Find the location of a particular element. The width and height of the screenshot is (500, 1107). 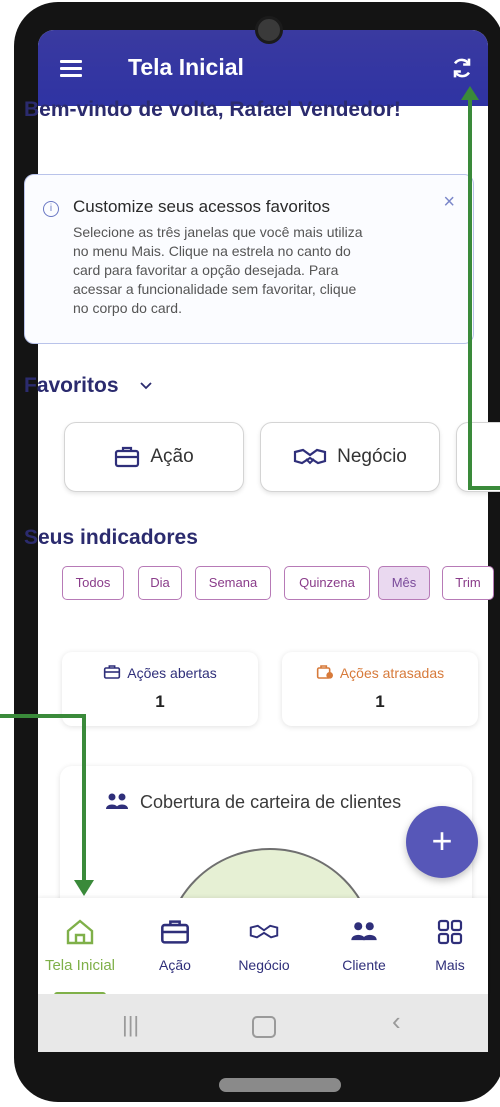

chevron-down-icon is located at coordinates (146, 386).